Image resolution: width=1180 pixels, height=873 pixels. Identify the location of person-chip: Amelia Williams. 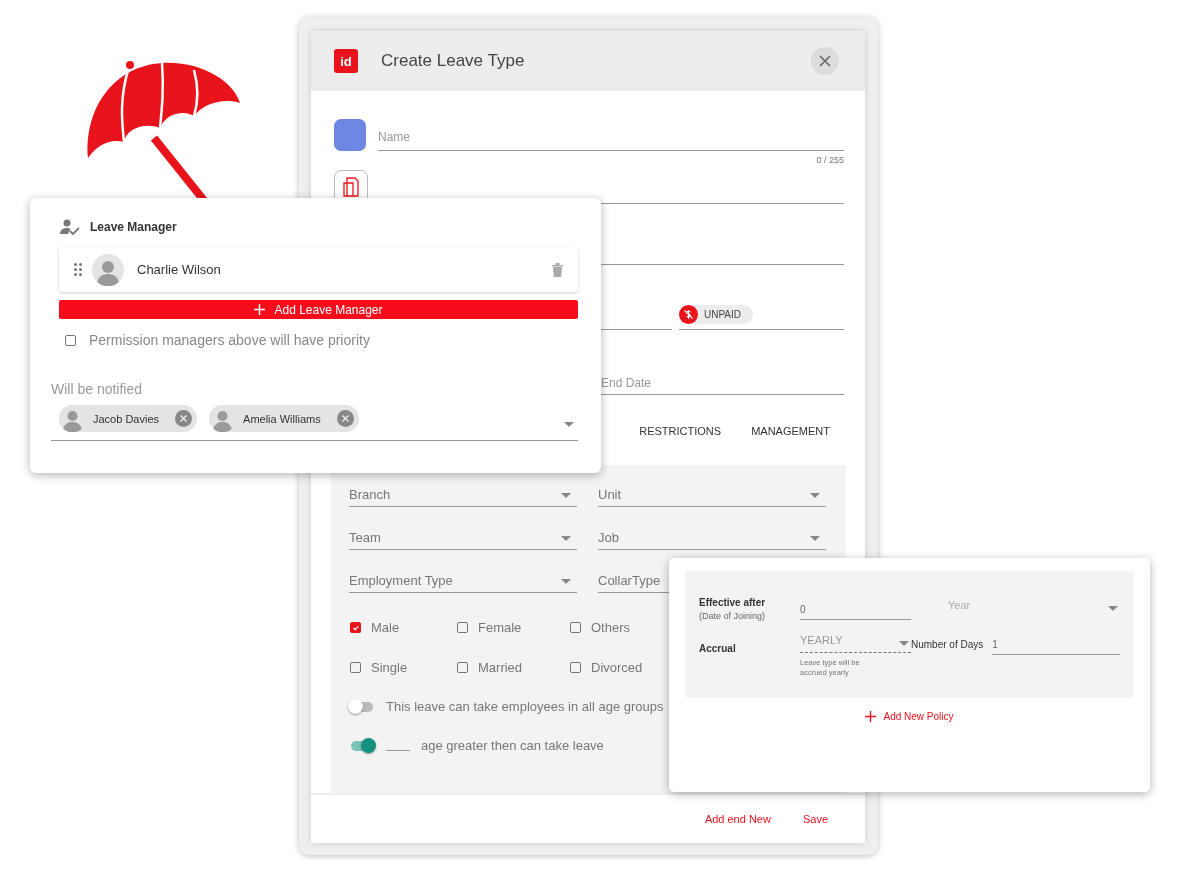
(284, 418).